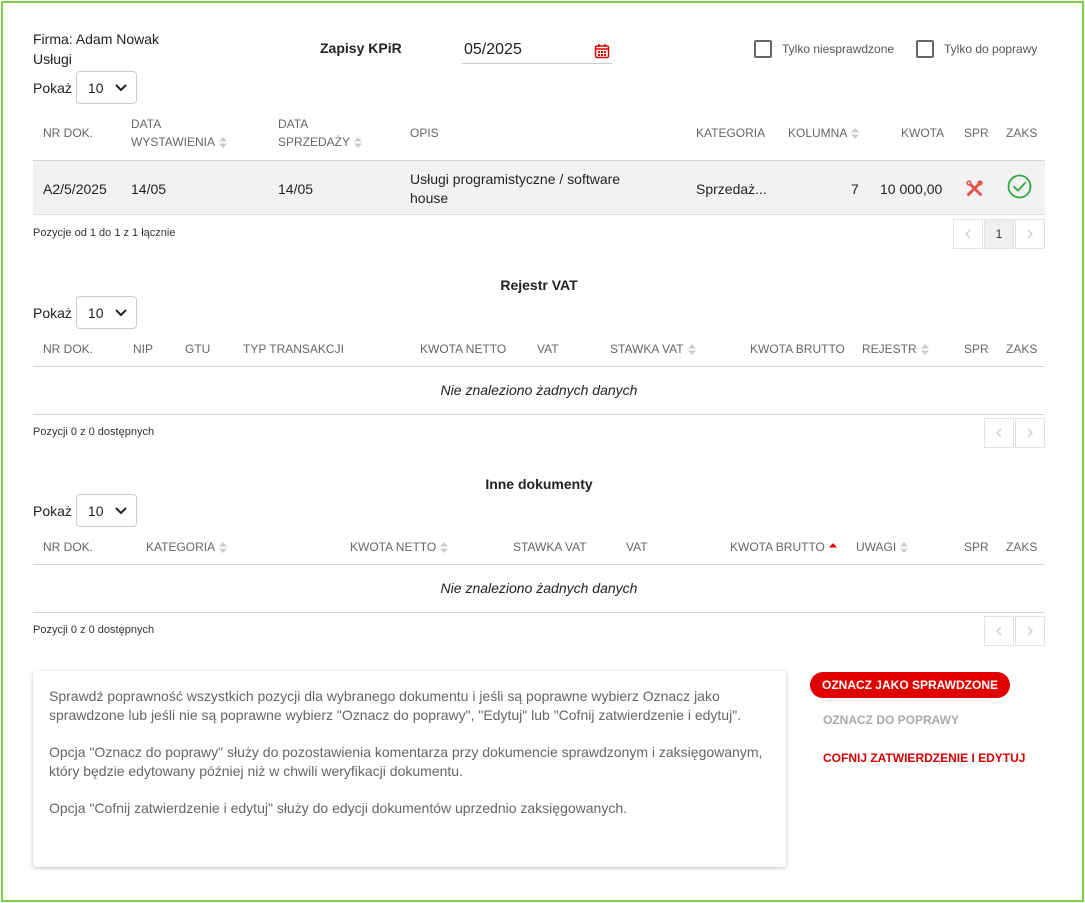 Image resolution: width=1085 pixels, height=903 pixels. I want to click on col-nip: NIP, so click(143, 349).